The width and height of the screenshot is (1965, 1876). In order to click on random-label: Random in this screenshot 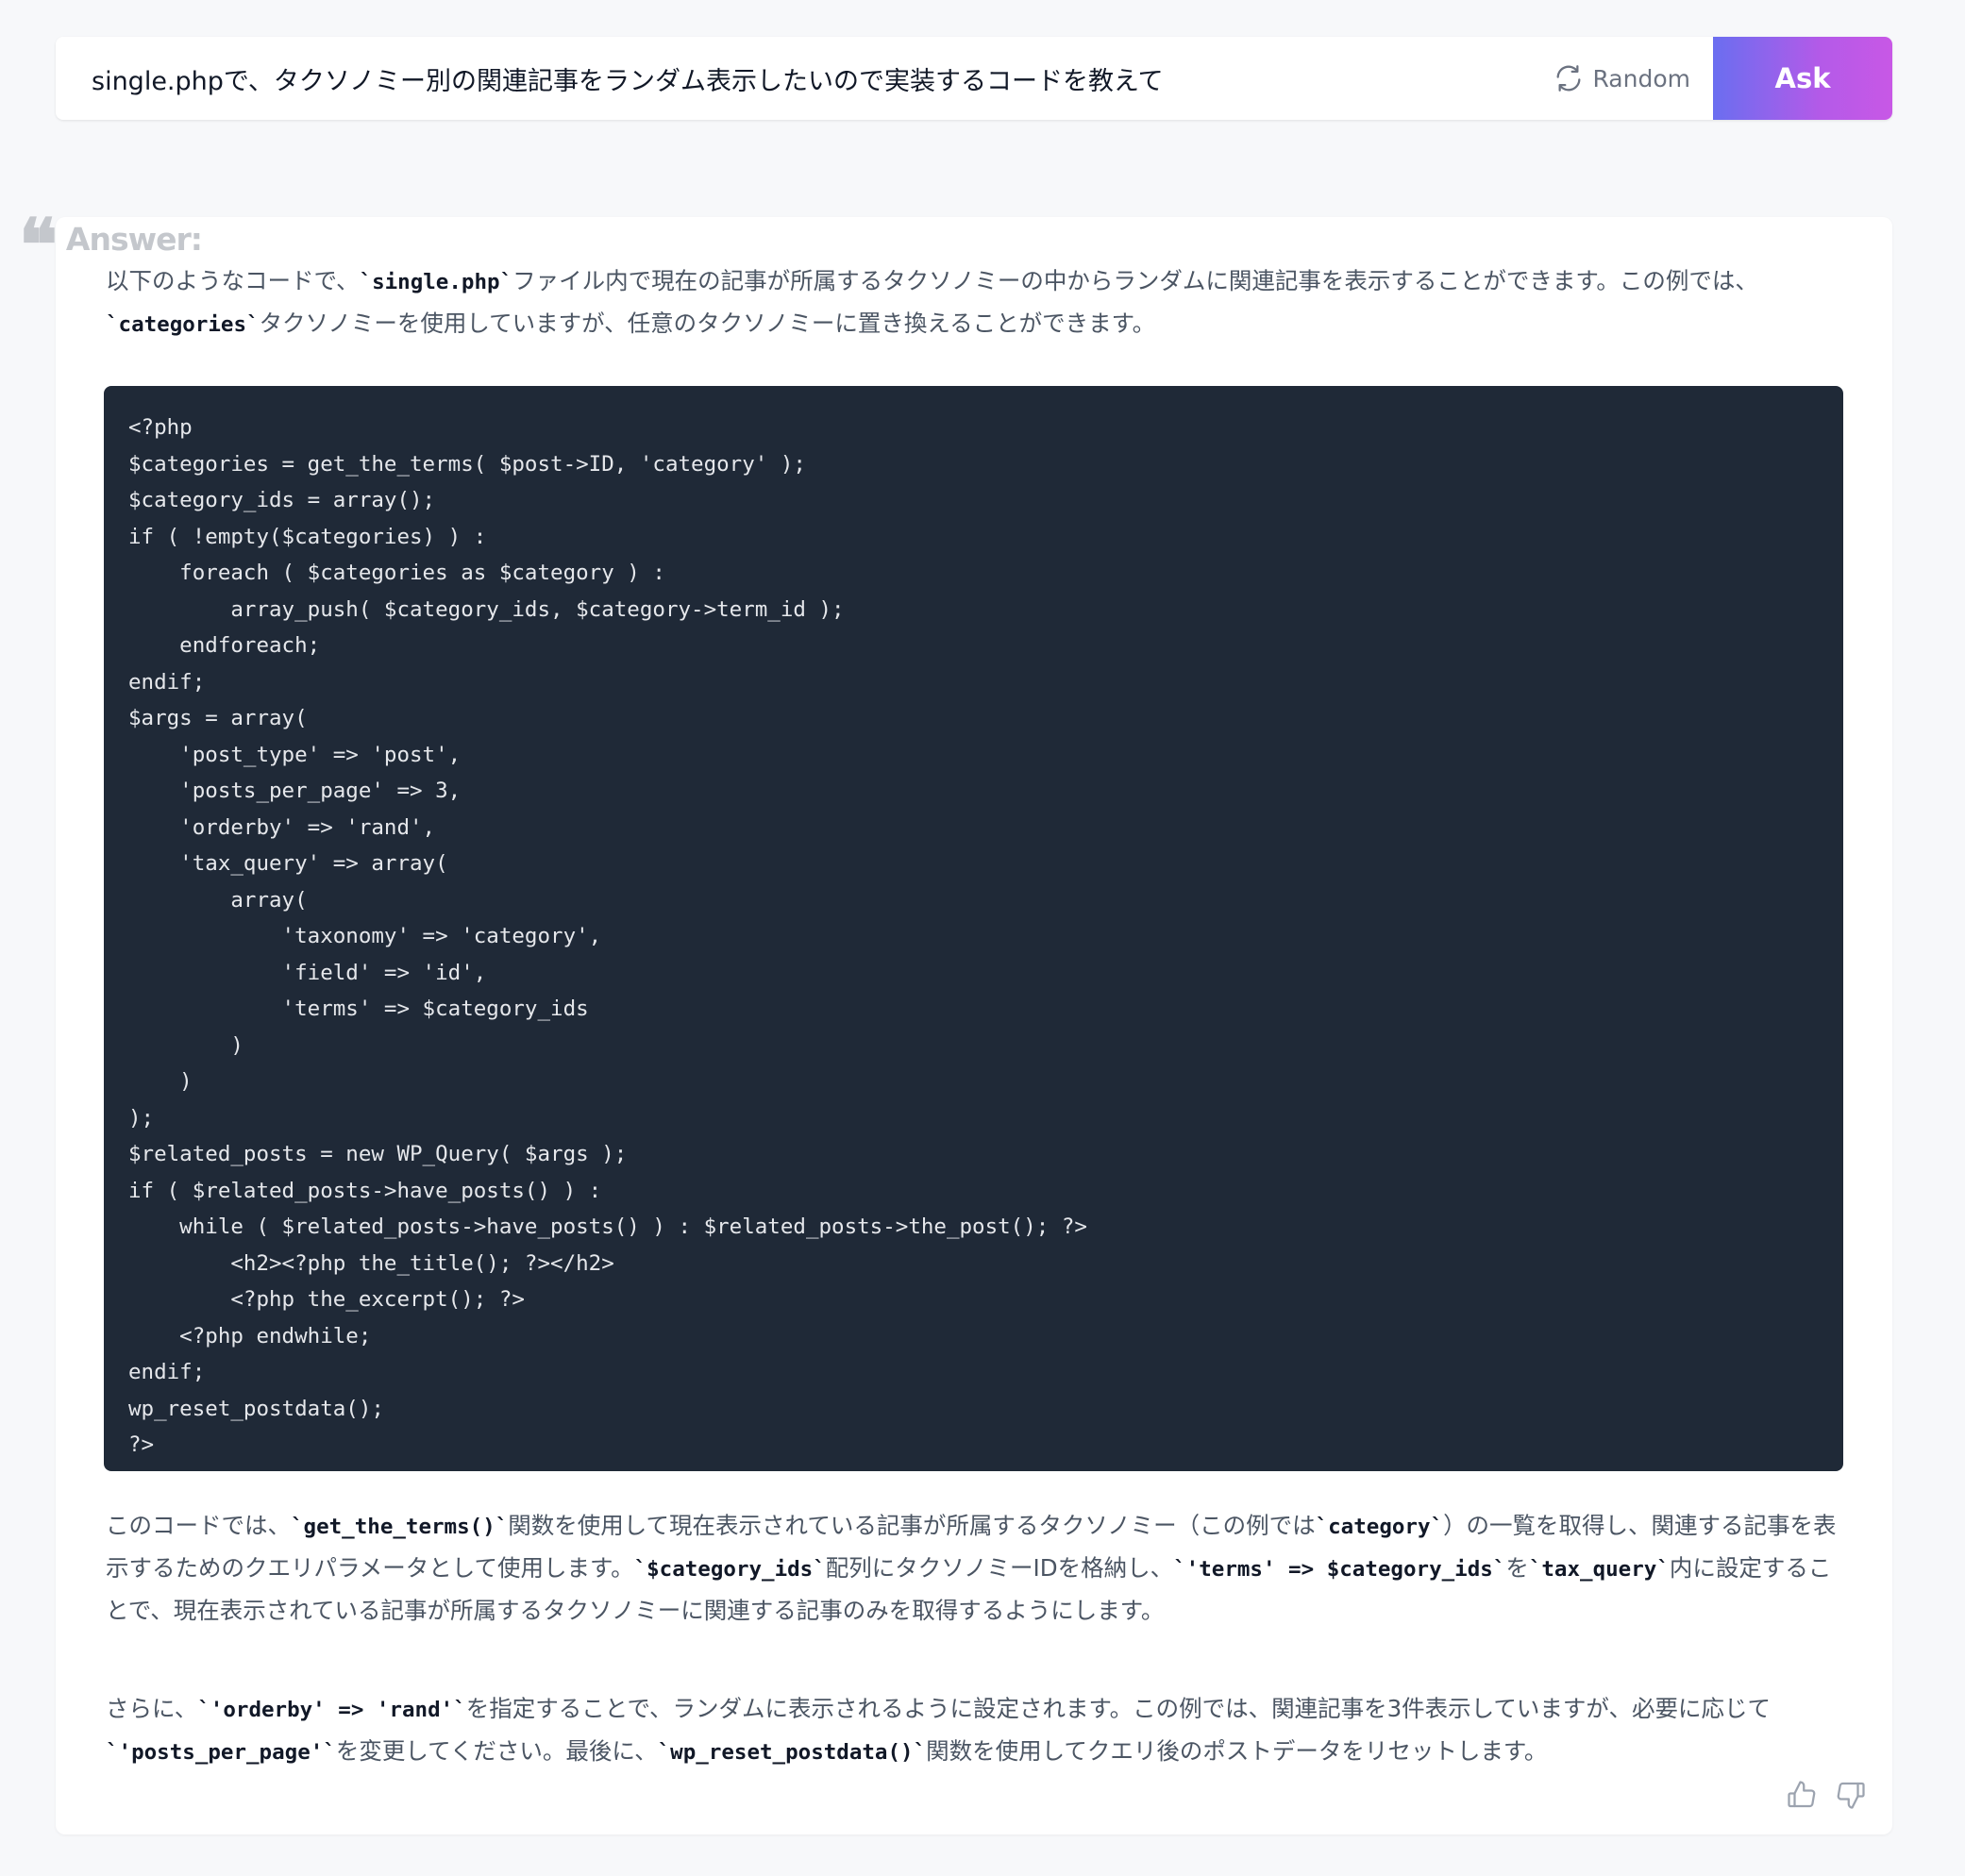, I will do `click(1641, 78)`.